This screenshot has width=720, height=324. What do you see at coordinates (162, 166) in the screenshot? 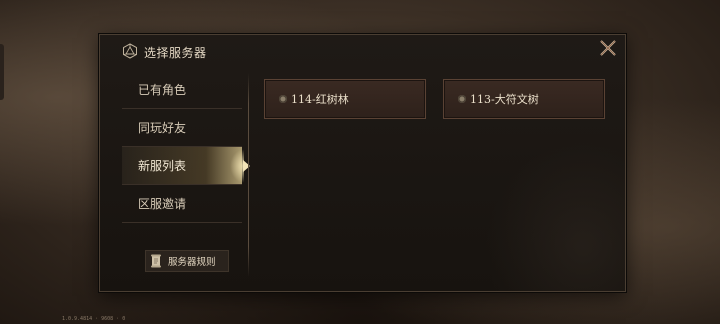
I see `tab-label: 新服列表` at bounding box center [162, 166].